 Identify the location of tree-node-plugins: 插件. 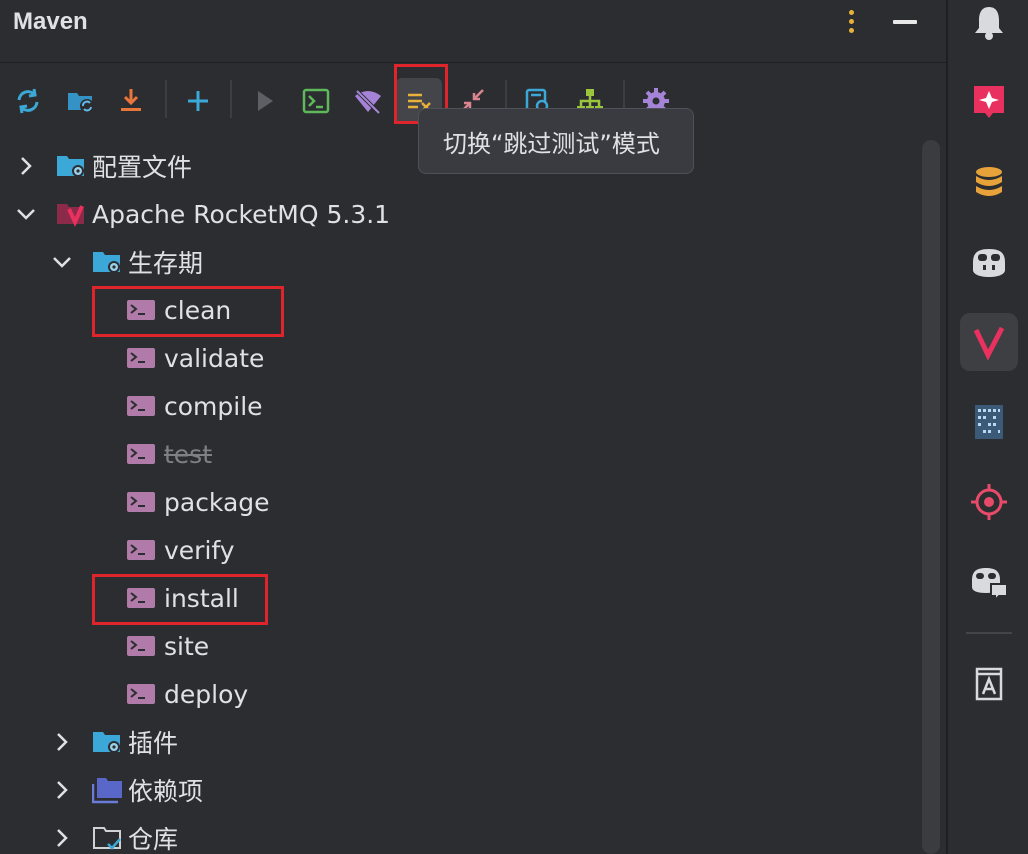
(114, 742).